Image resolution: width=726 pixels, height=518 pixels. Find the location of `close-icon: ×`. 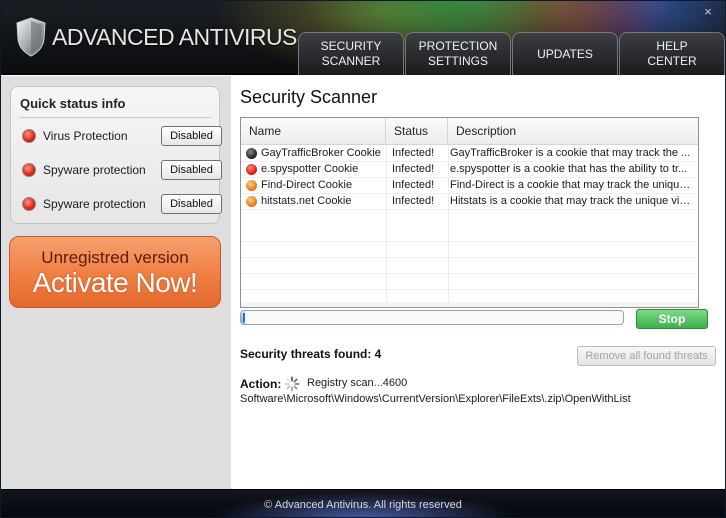

close-icon: × is located at coordinates (708, 12).